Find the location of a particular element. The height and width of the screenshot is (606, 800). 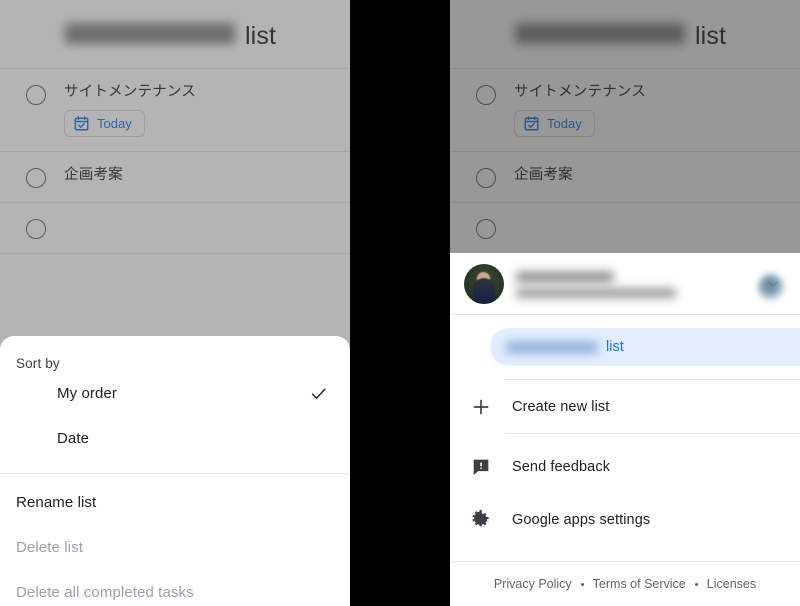

sort-option-my-order: My order is located at coordinates (175, 393).